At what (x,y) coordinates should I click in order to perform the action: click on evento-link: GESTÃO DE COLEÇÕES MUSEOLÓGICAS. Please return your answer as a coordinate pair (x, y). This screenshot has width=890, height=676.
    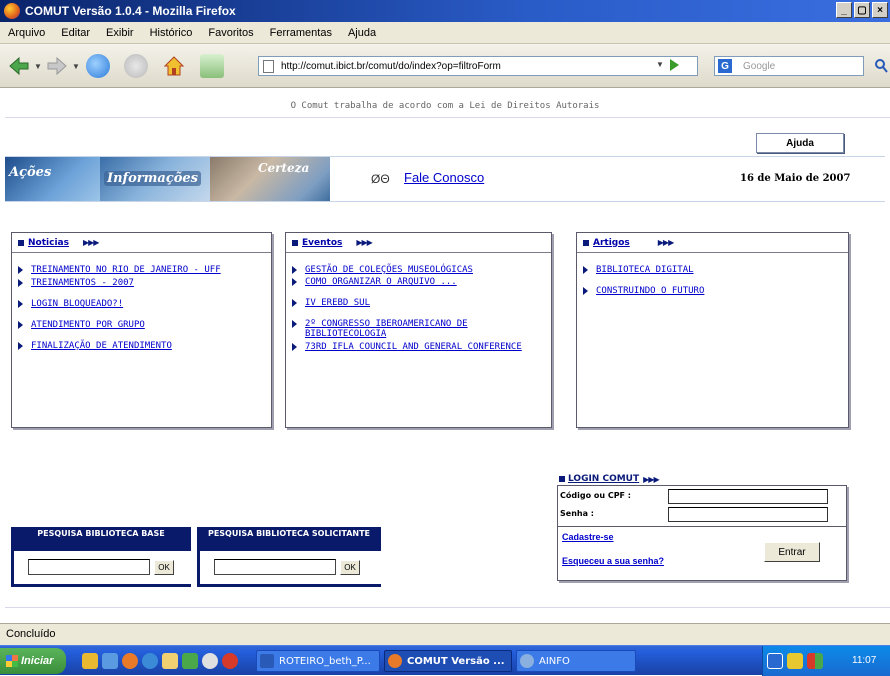
    Looking at the image, I should click on (389, 270).